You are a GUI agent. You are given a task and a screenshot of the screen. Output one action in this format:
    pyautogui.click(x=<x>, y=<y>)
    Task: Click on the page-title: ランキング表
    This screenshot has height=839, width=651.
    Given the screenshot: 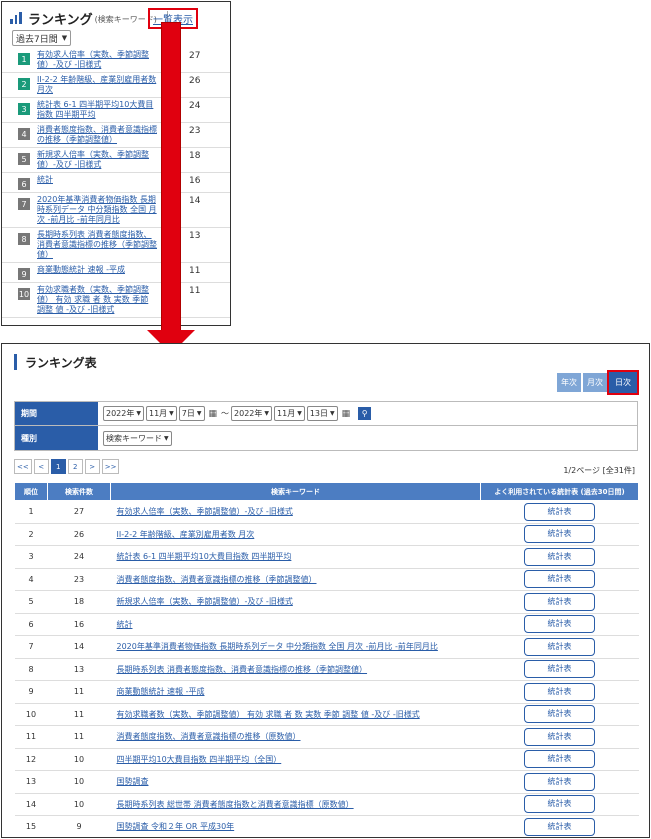 What is the action you would take?
    pyautogui.click(x=61, y=362)
    